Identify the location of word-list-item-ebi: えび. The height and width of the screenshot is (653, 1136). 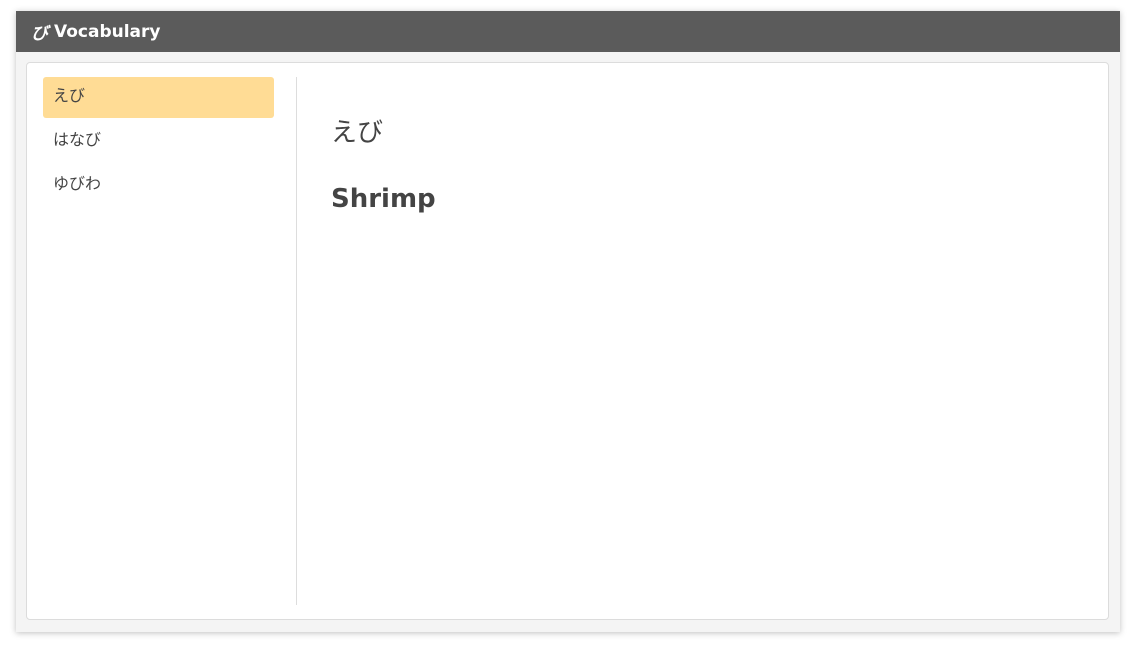
(158, 97).